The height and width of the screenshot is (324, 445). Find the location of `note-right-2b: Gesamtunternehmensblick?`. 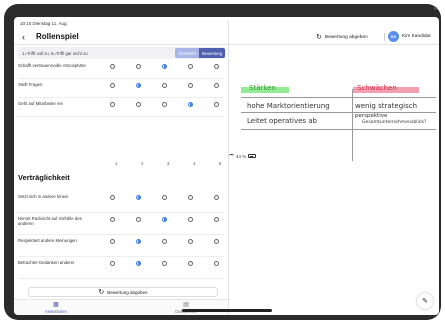

note-right-2b: Gesamtunternehmensblick? is located at coordinates (394, 122).